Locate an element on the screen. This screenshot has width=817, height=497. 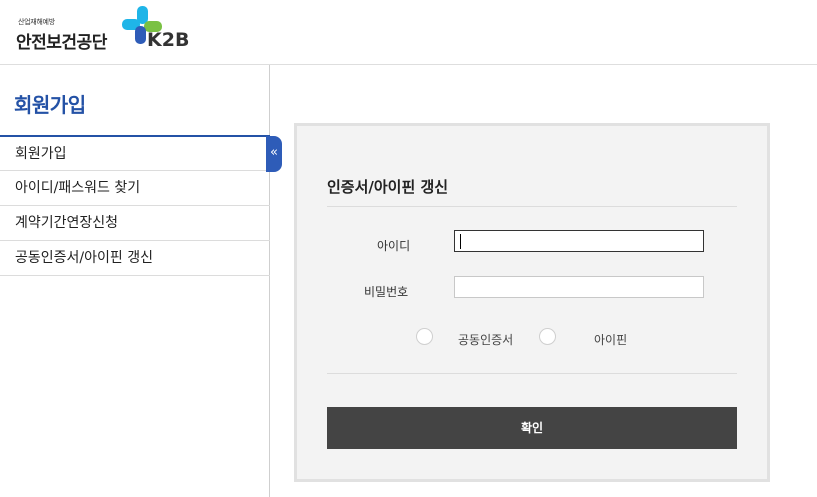
id-label: 아이디 is located at coordinates (394, 246).